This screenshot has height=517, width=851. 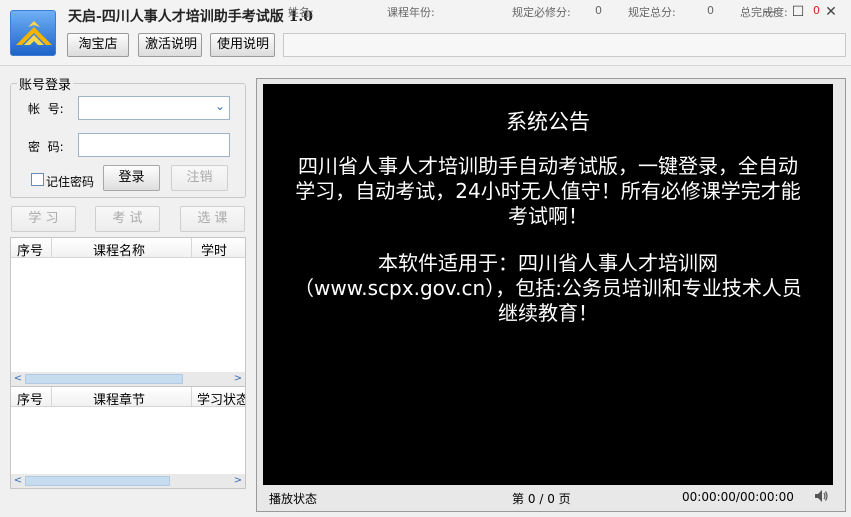 What do you see at coordinates (710, 10) in the screenshot?
I see `total-credit-value: 0` at bounding box center [710, 10].